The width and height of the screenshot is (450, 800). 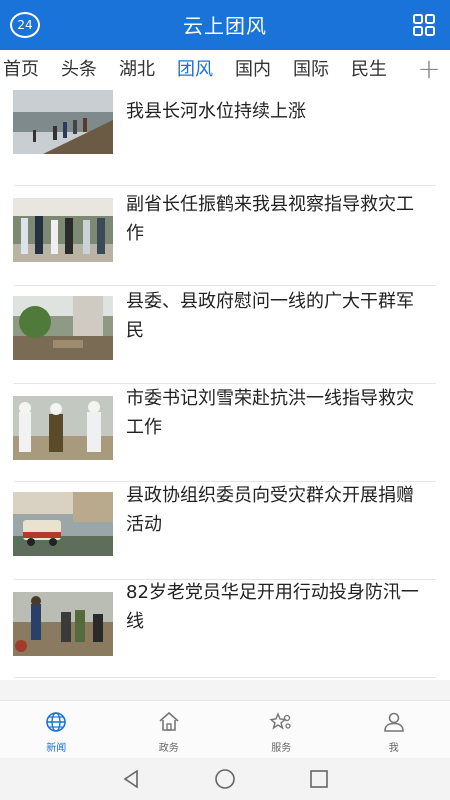 What do you see at coordinates (169, 721) in the screenshot?
I see `home-icon` at bounding box center [169, 721].